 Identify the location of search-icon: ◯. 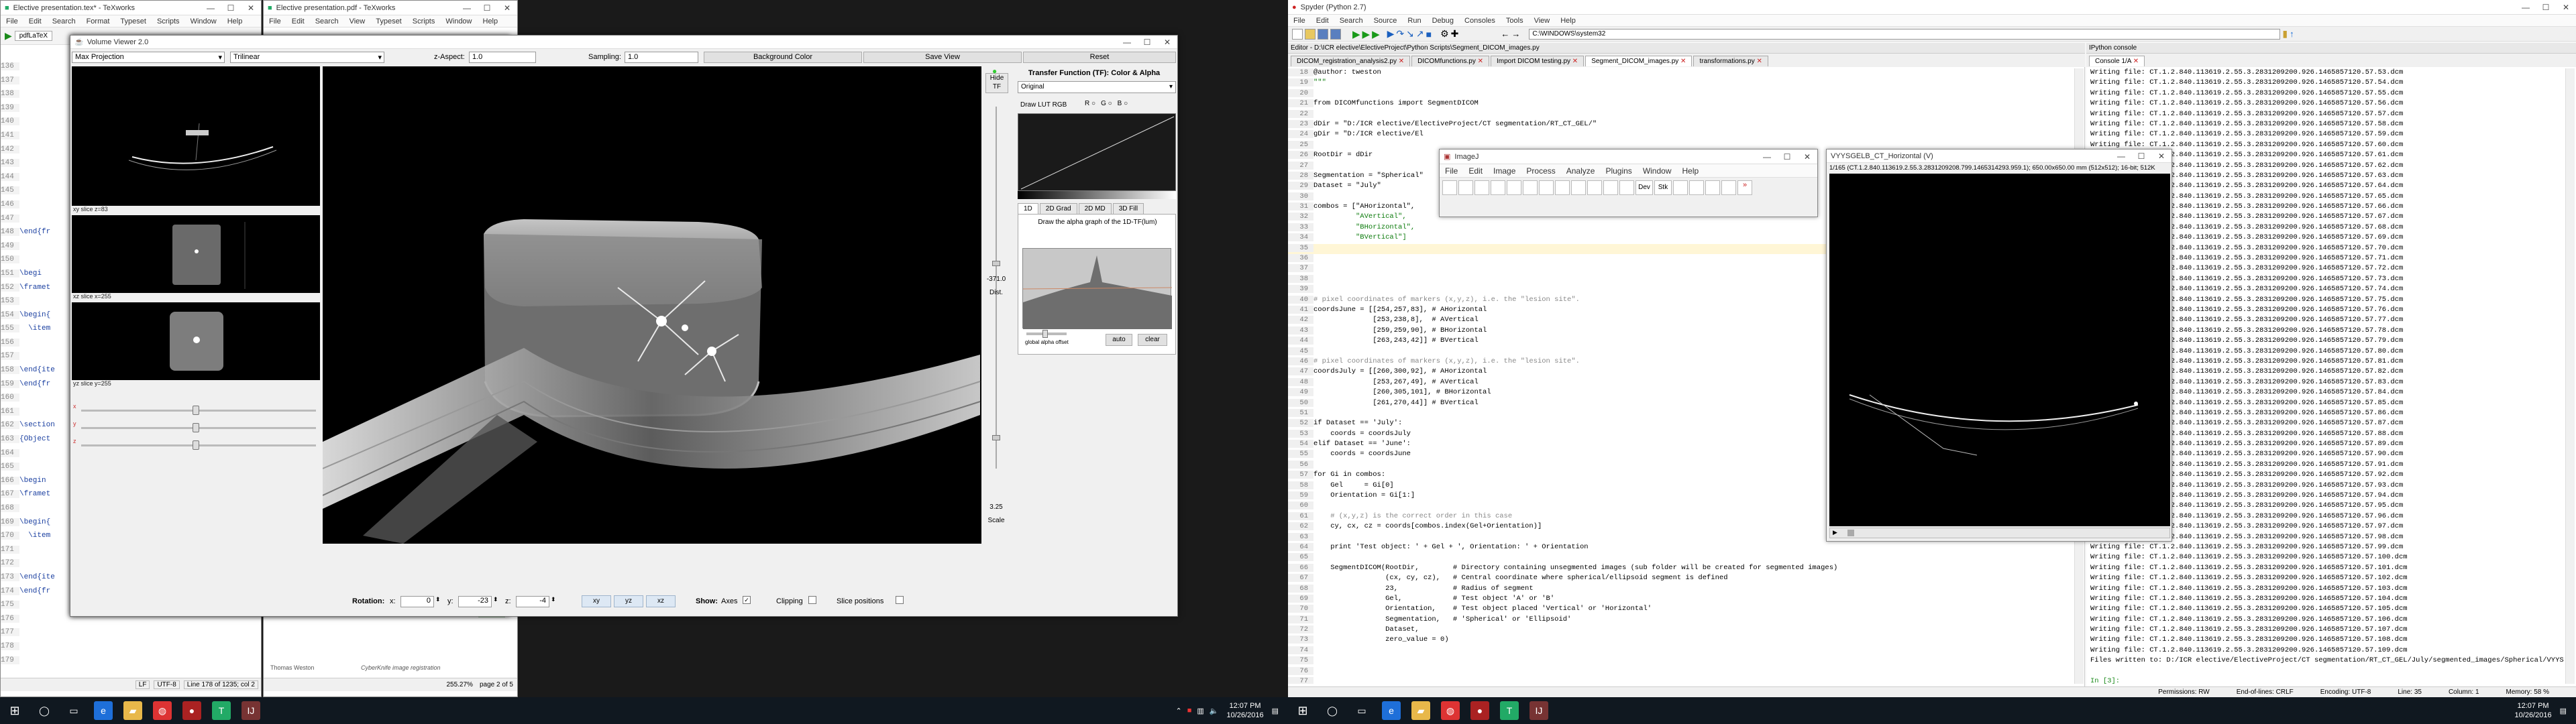
(1332, 710).